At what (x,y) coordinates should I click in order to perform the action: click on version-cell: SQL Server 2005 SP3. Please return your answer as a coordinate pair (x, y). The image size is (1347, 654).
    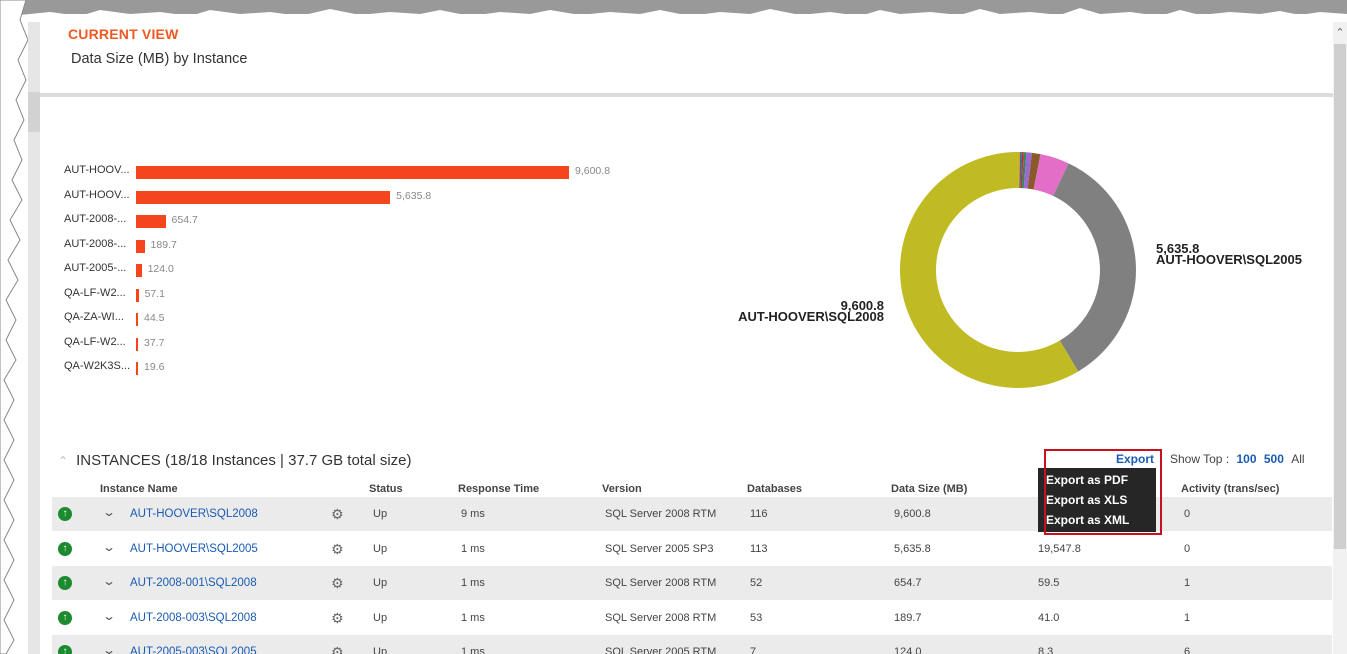
    Looking at the image, I should click on (659, 548).